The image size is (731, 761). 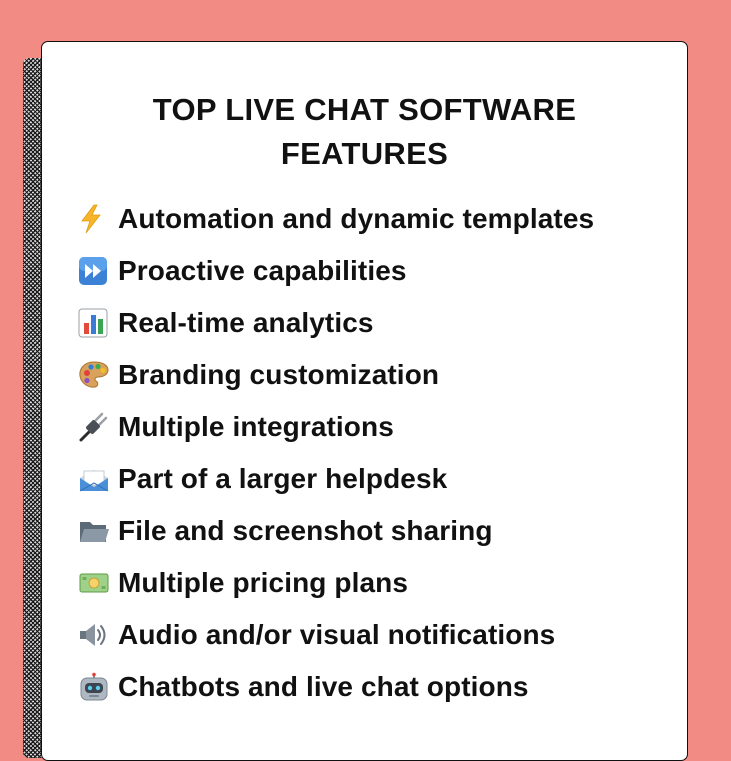 I want to click on page-title: TOP LIVE CHAT SOFTWARE FEATURES, so click(x=364, y=132).